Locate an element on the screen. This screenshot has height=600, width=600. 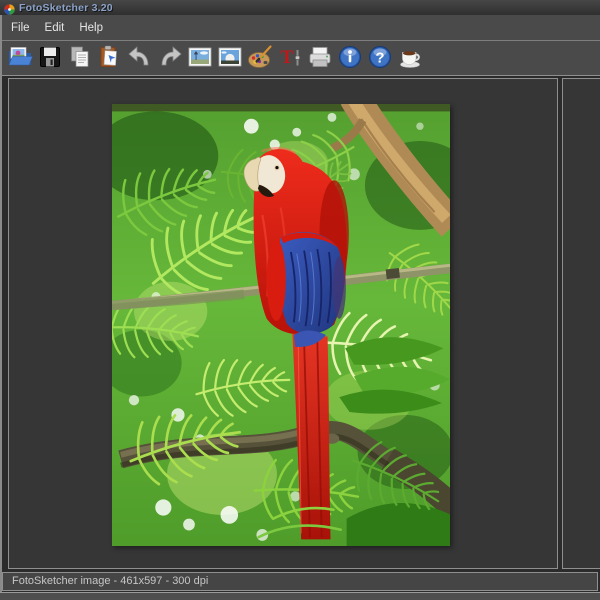
drawing-parameters-button is located at coordinates (260, 57).